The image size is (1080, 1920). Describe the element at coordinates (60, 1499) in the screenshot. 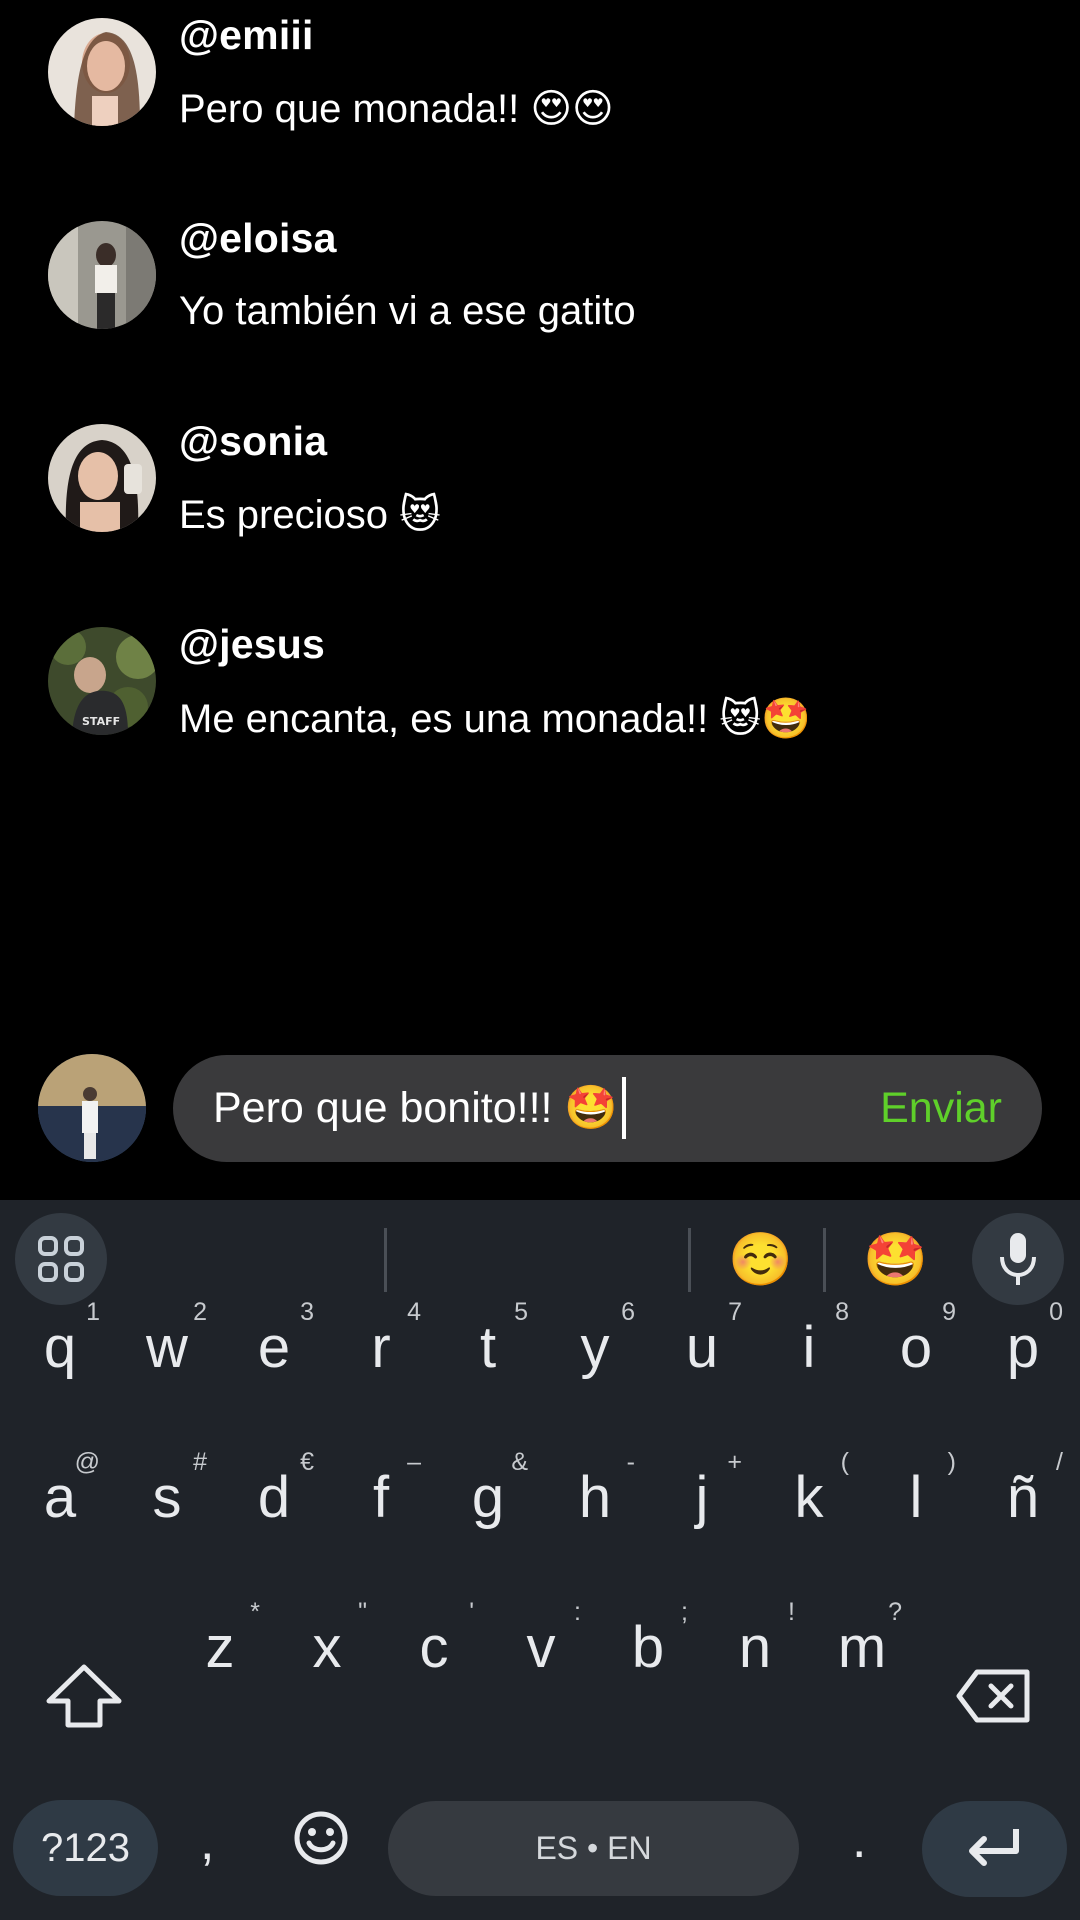

I see `key-a: a @` at that location.